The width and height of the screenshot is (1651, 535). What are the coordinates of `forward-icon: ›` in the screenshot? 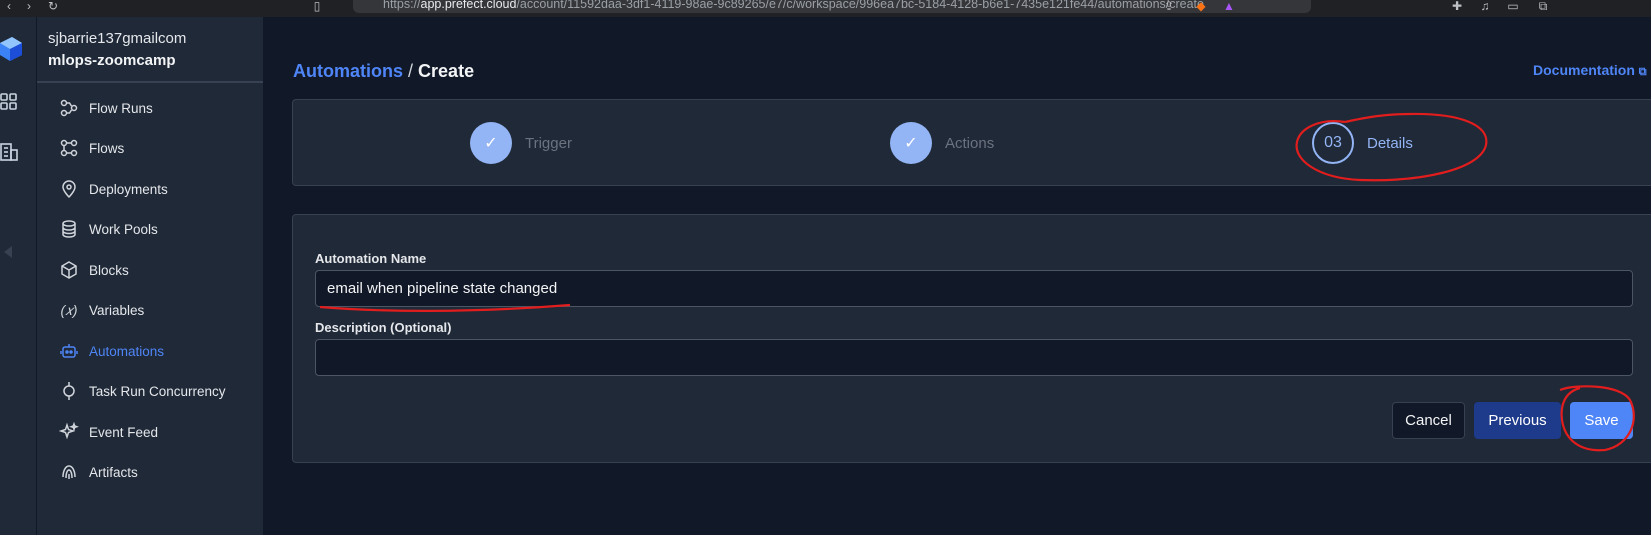 It's located at (29, 6).